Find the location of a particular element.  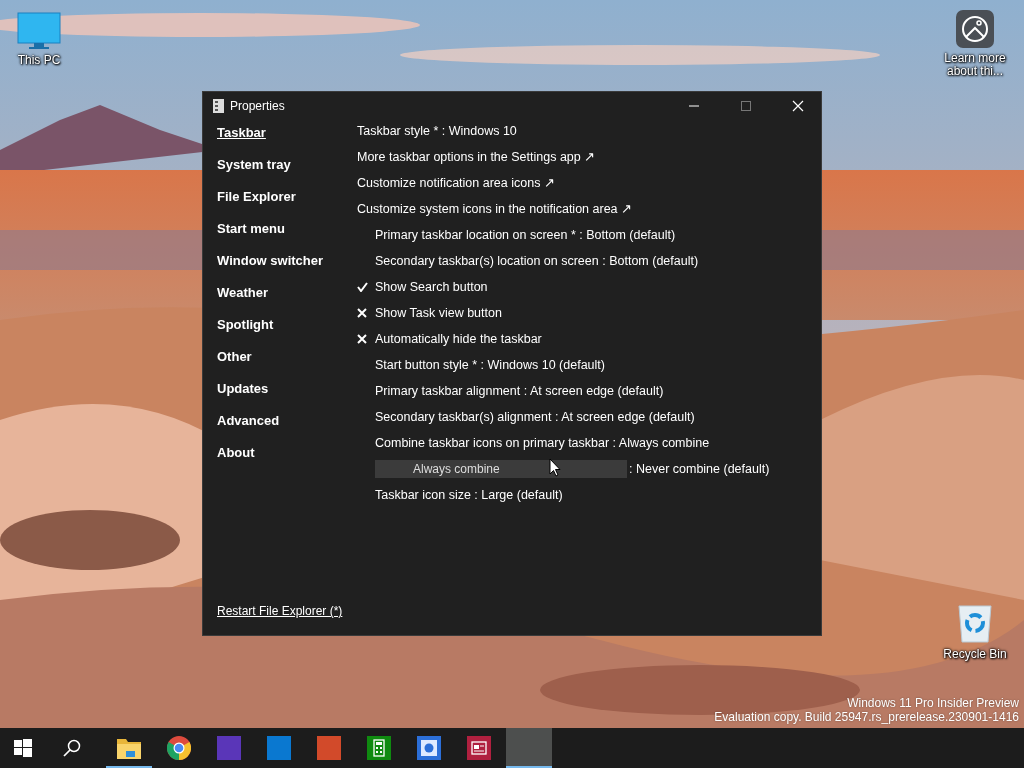

setting-option: Taskbar style * : Windows 10 is located at coordinates (437, 131).